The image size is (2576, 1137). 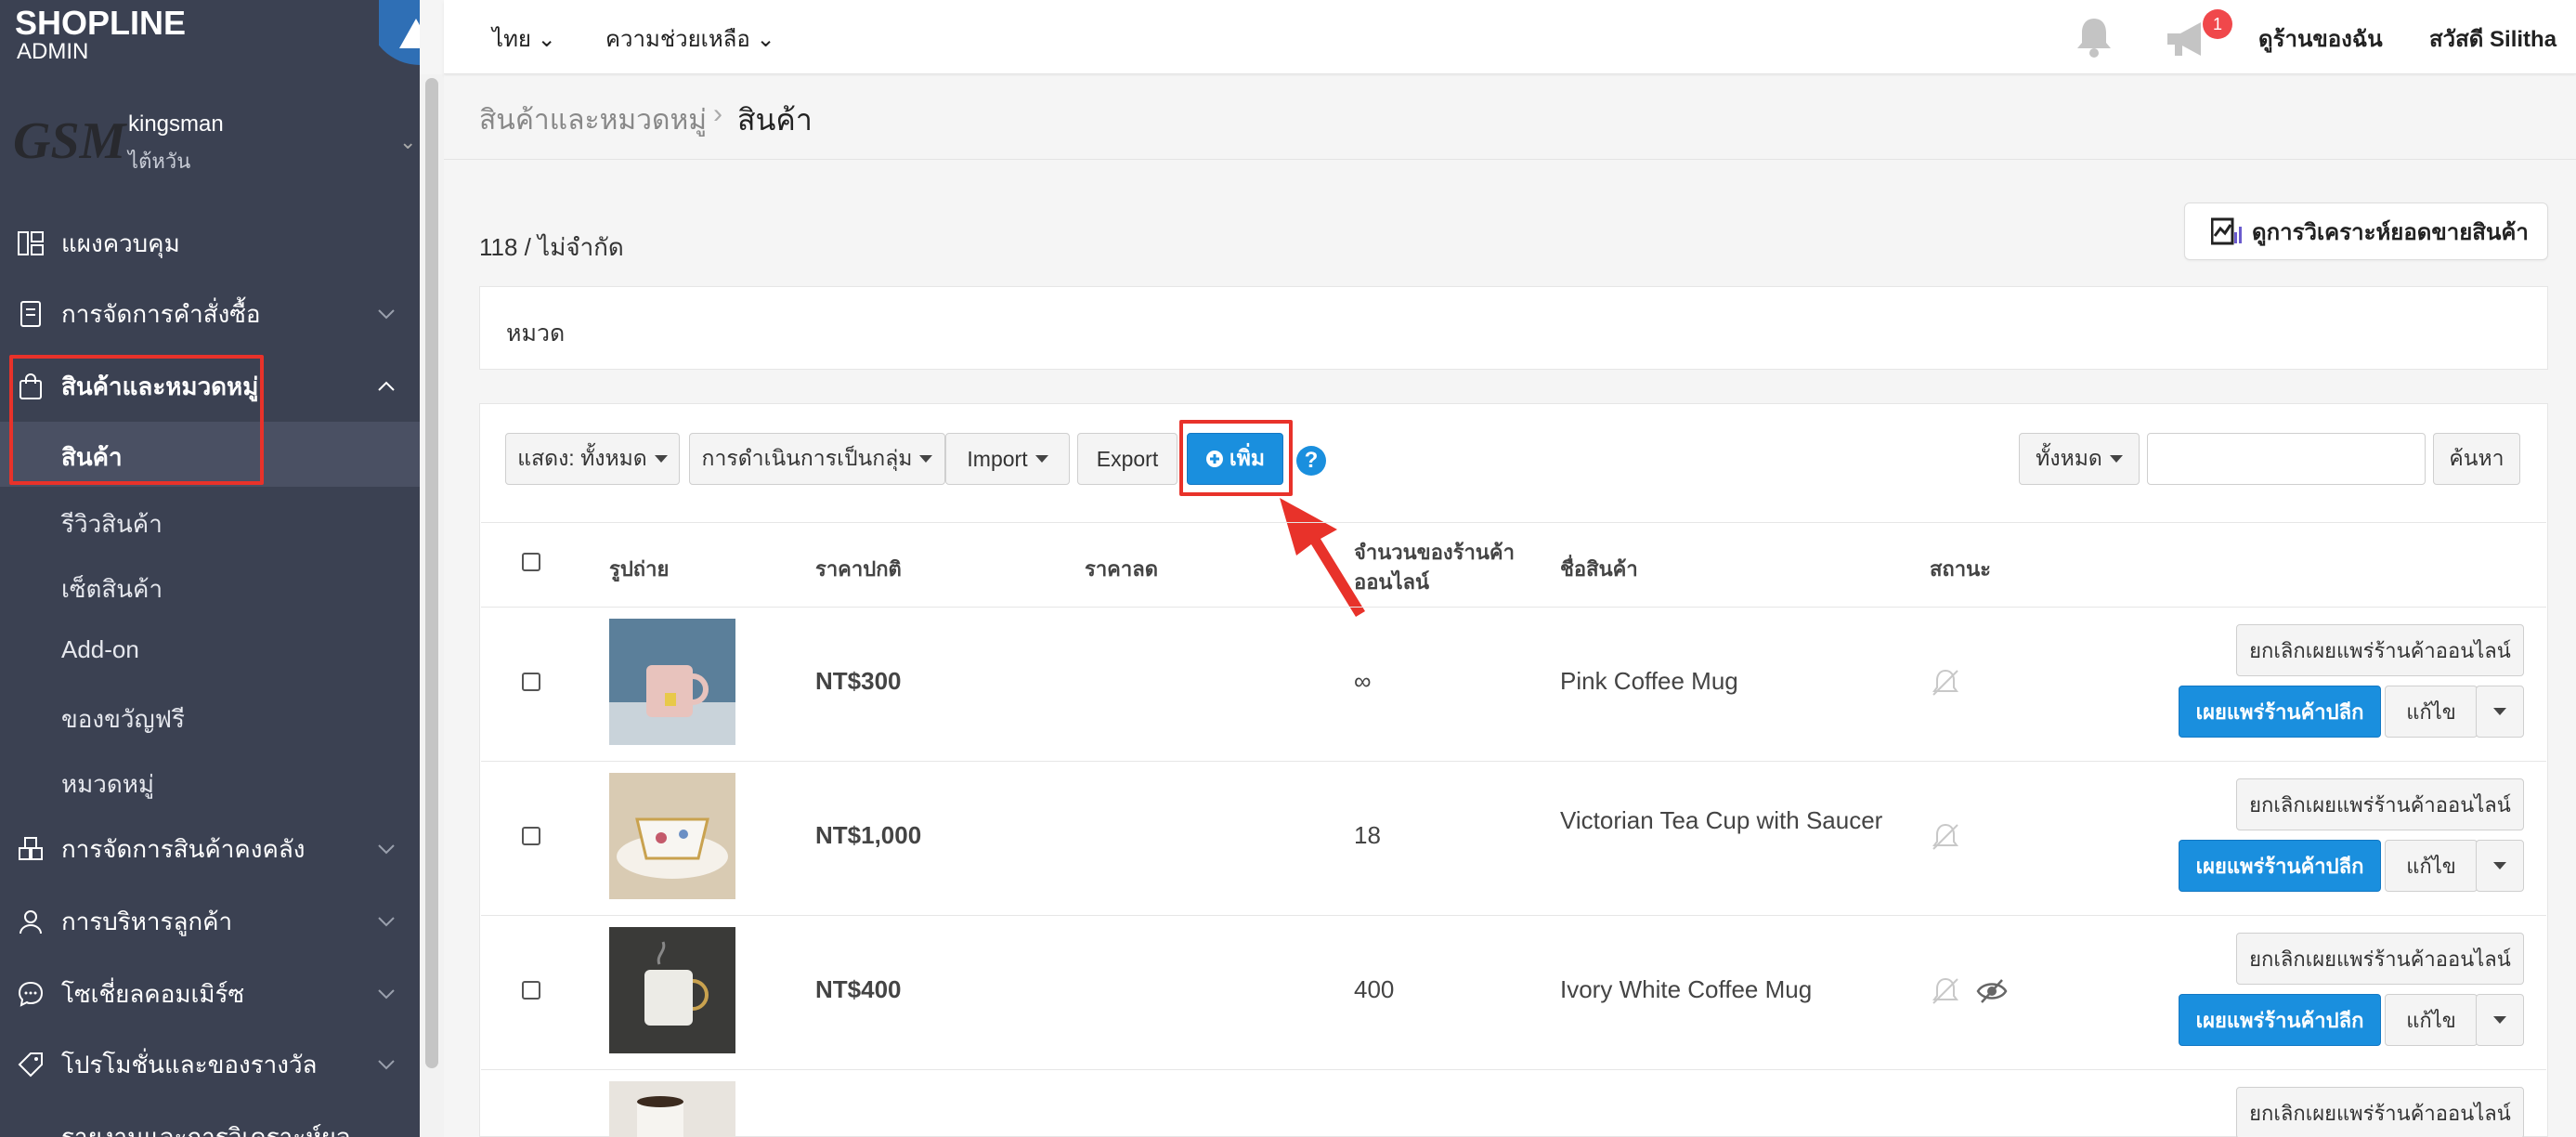 I want to click on show-filter-dropdown: แสดง: ทั้งหมด, so click(x=592, y=459).